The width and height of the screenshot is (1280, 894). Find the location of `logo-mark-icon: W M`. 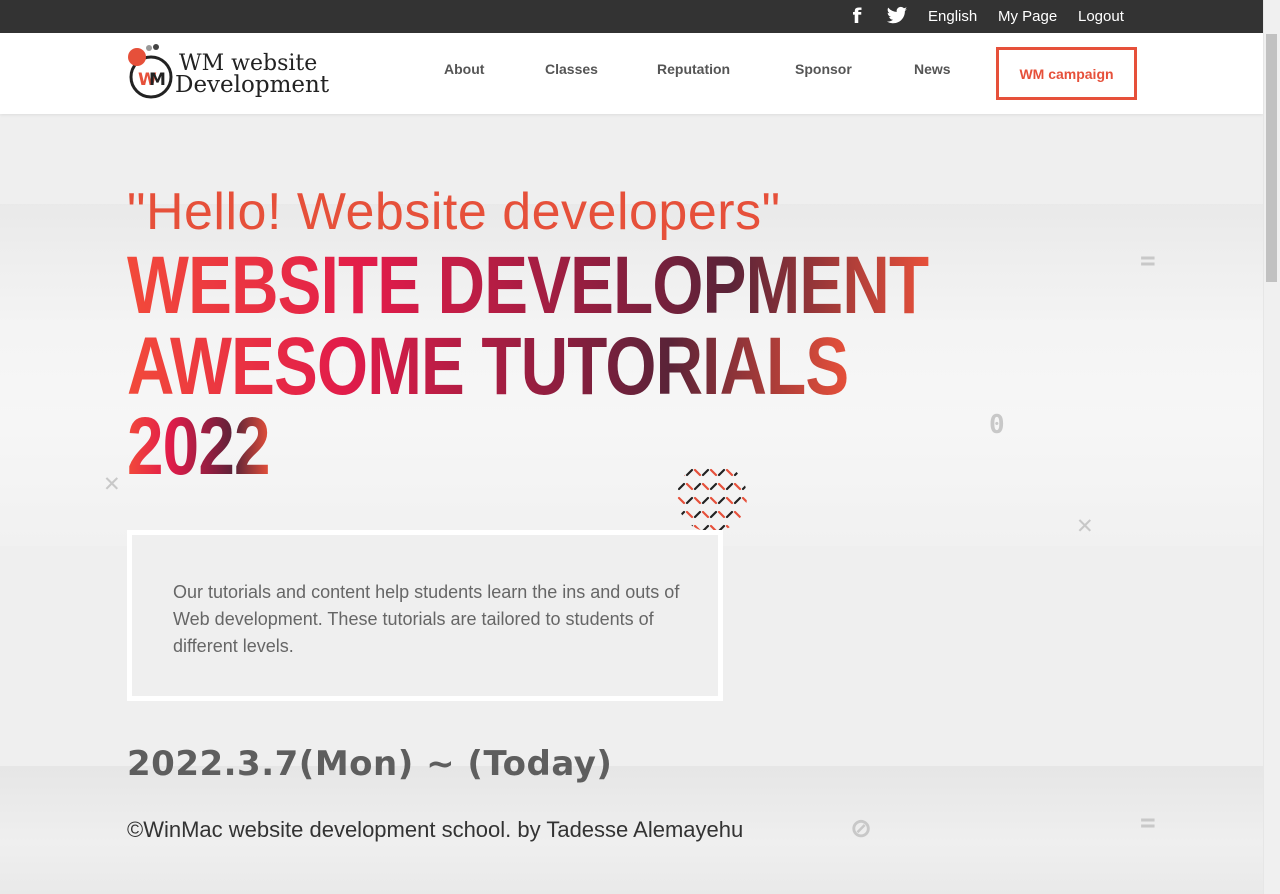

logo-mark-icon: W M is located at coordinates (150, 71).